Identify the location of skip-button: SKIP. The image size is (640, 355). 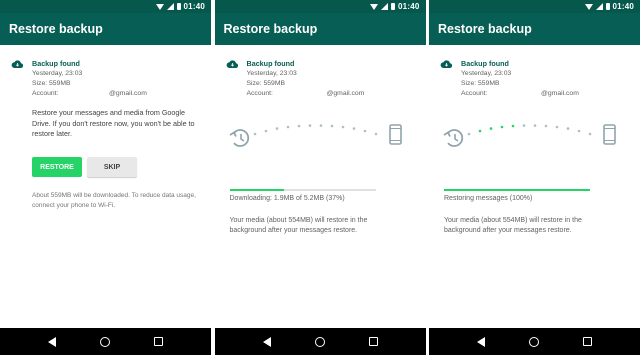
(112, 167).